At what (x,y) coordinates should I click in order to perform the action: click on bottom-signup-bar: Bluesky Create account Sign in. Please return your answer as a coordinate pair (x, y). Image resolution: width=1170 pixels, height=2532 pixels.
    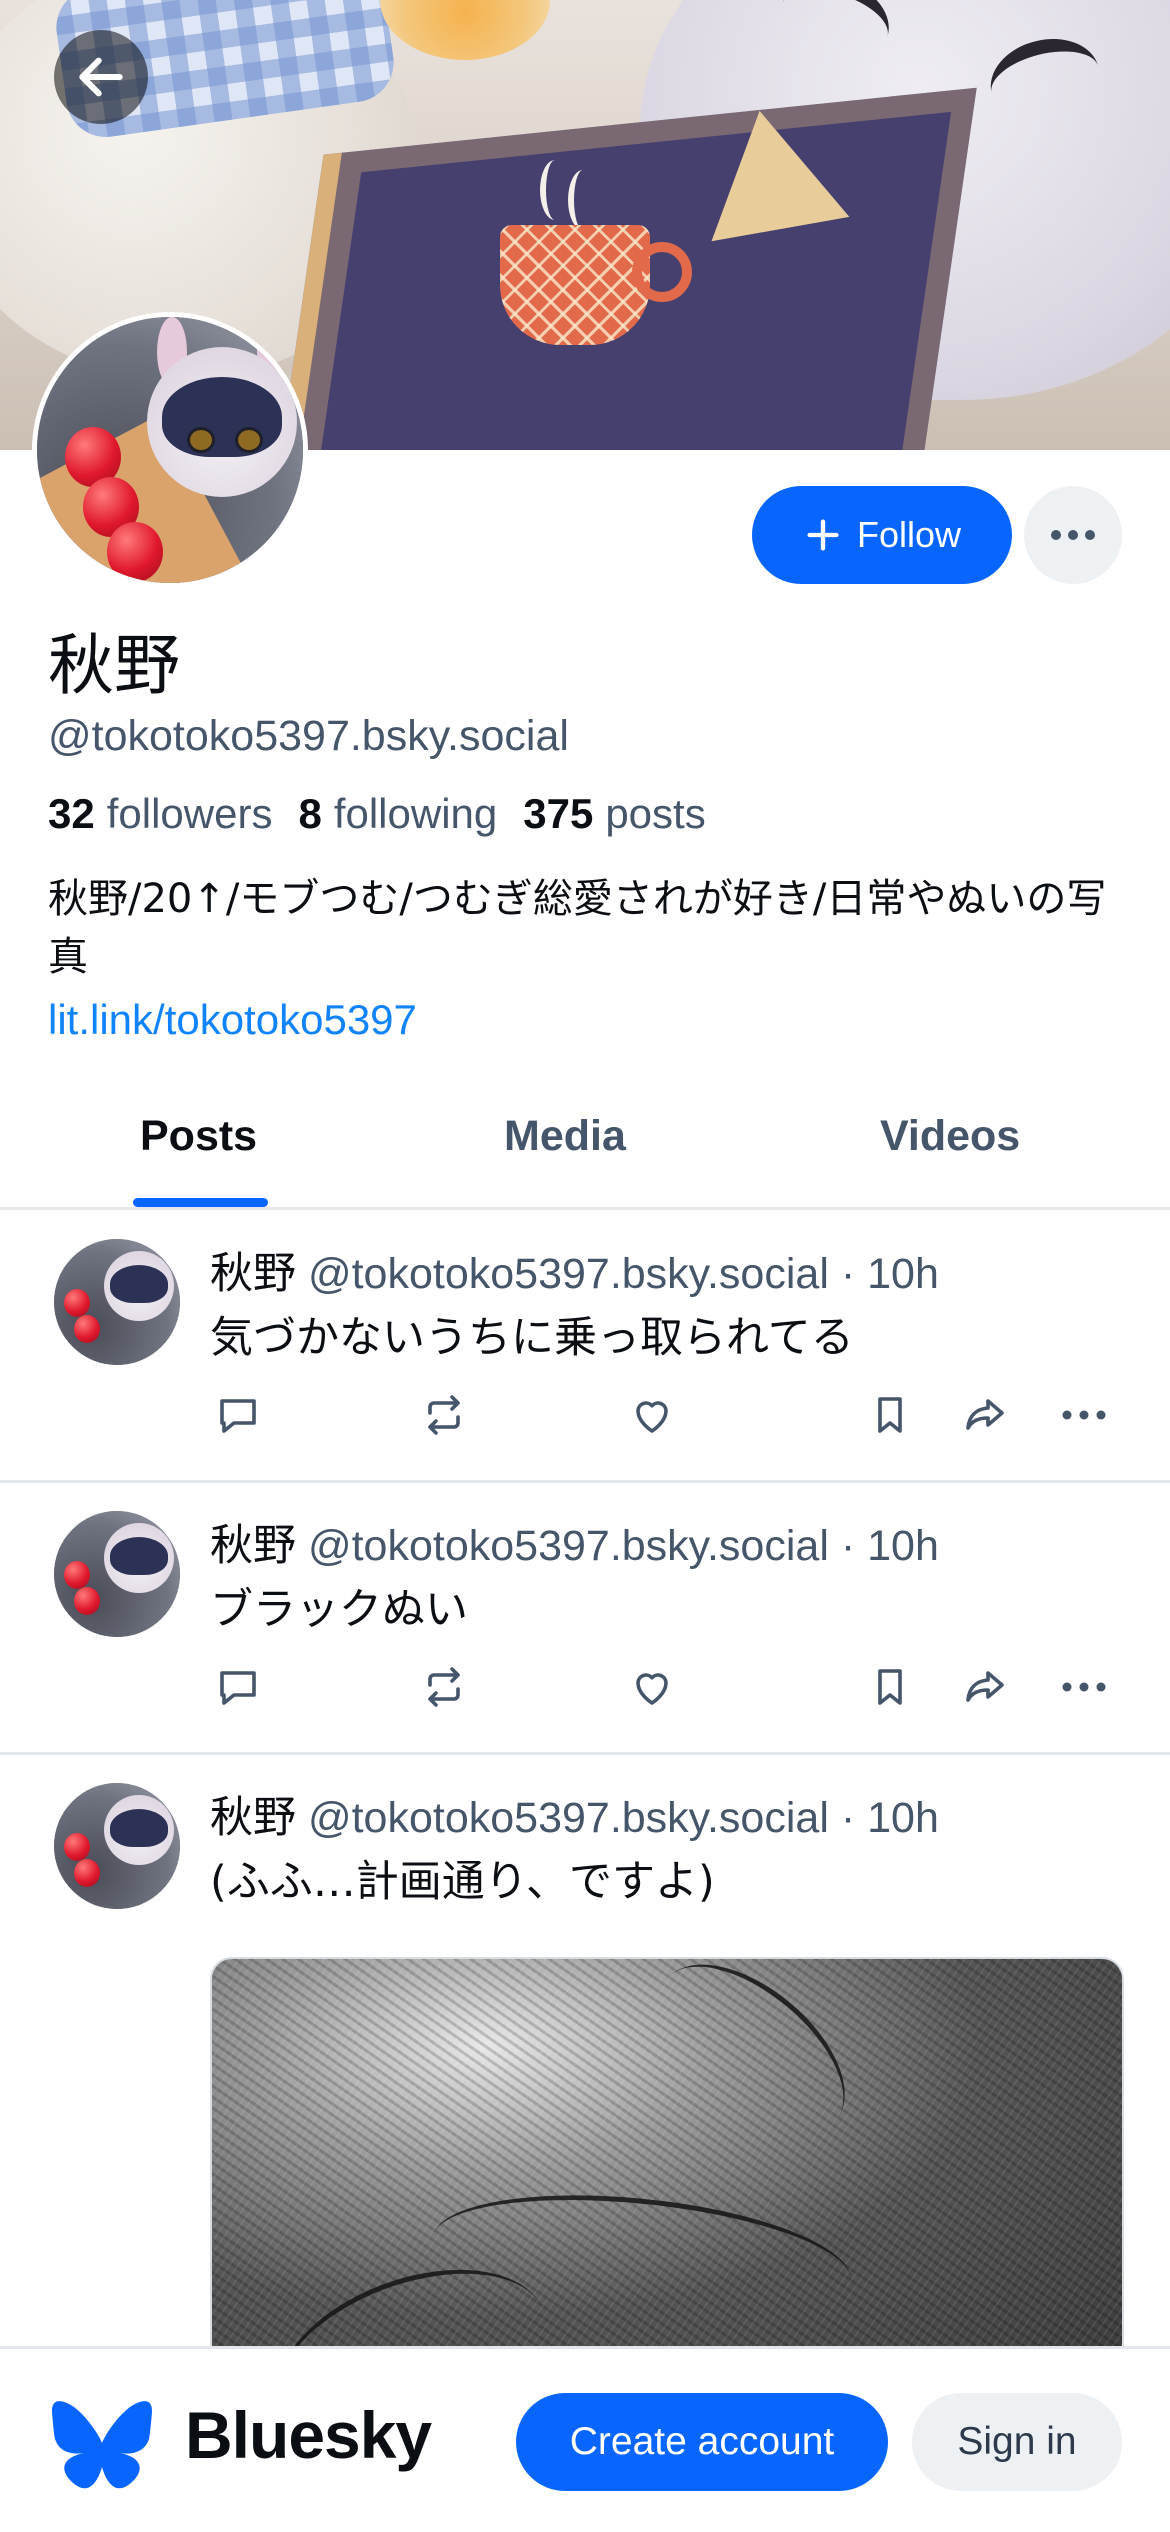
    Looking at the image, I should click on (585, 2439).